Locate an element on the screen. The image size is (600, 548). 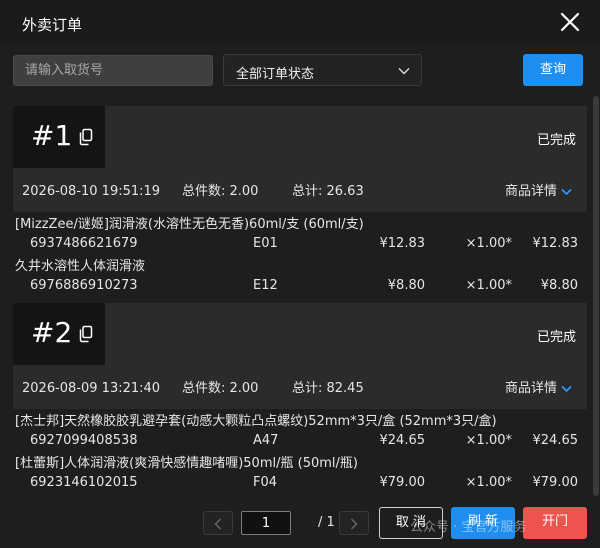
cancel-button: 取 消 is located at coordinates (411, 523).